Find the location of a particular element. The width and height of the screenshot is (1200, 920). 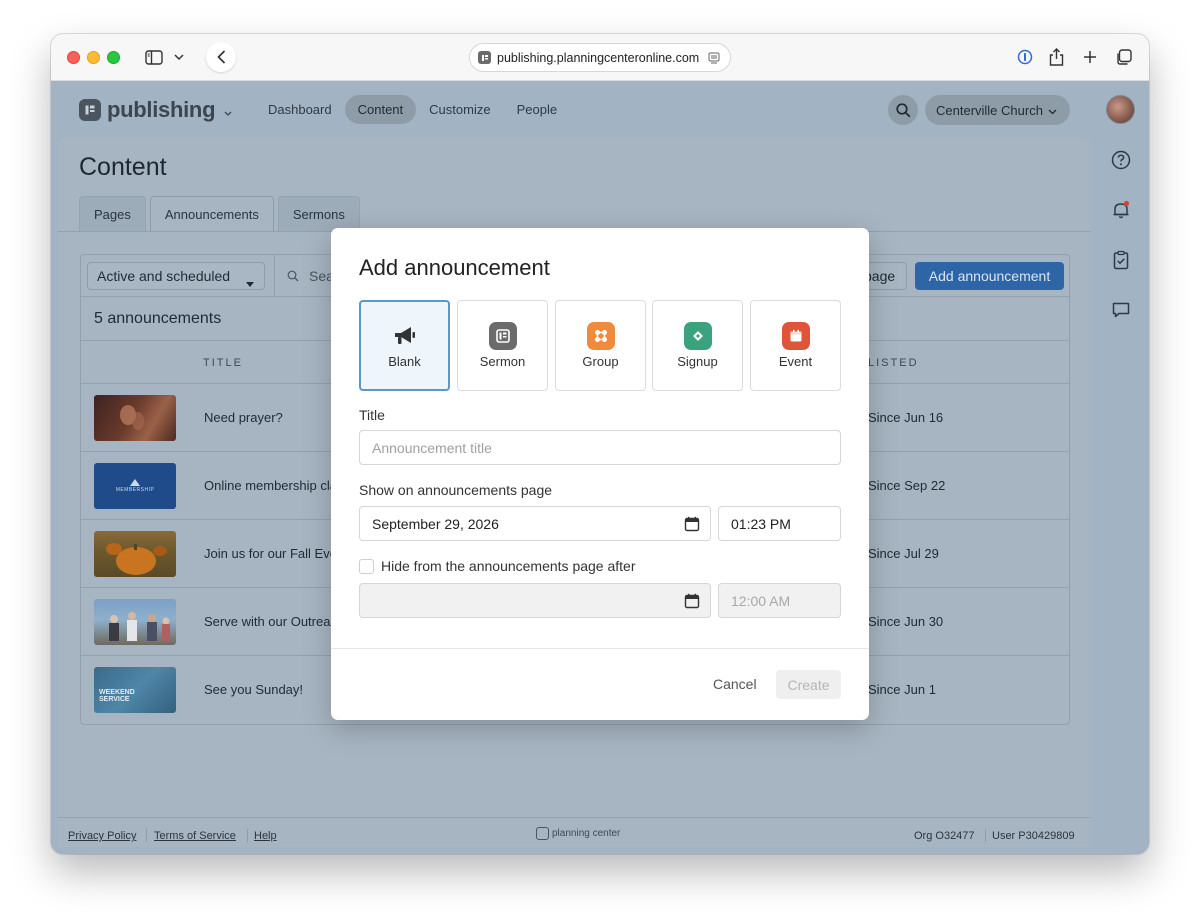

planning-center-brand: planning center is located at coordinates (578, 833).